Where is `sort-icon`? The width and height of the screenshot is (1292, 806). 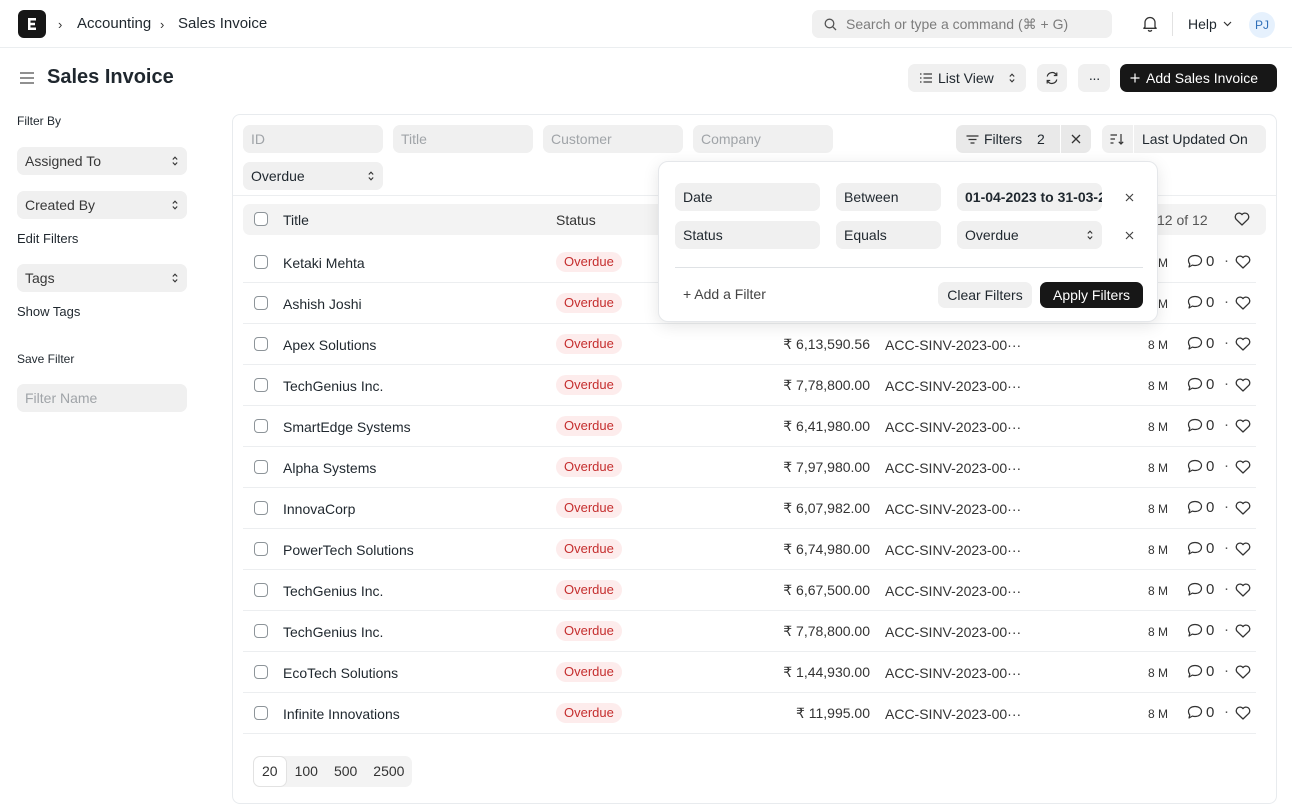
sort-icon is located at coordinates (1117, 139).